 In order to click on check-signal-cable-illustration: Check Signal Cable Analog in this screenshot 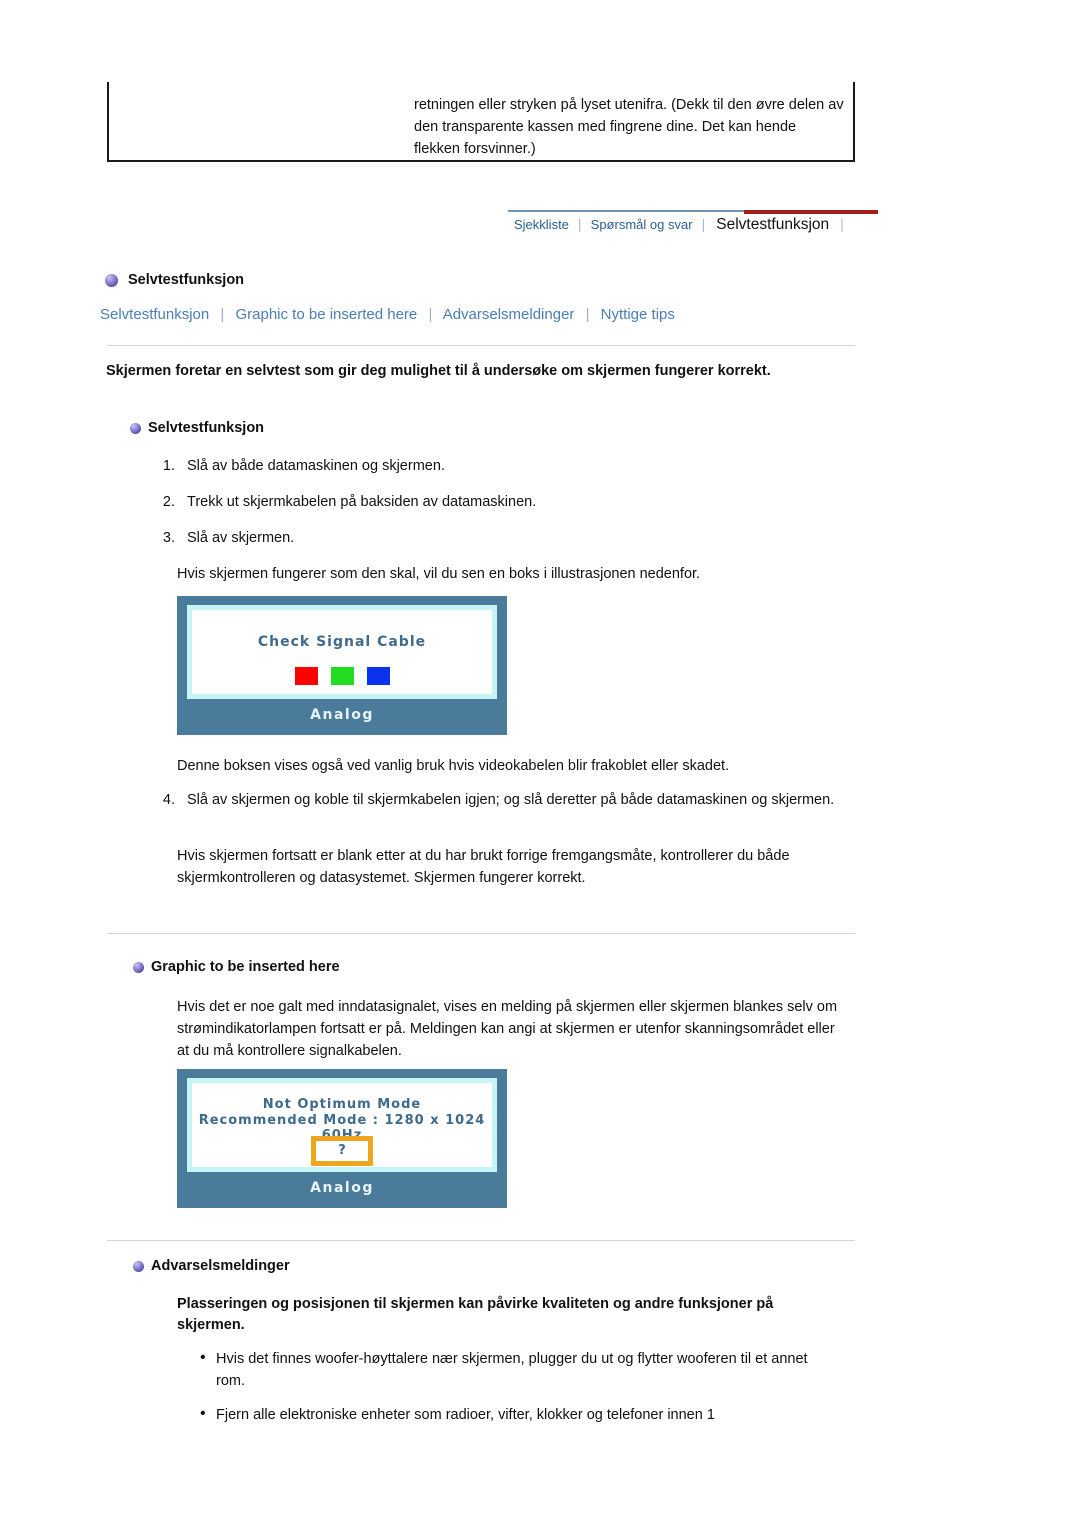, I will do `click(342, 665)`.